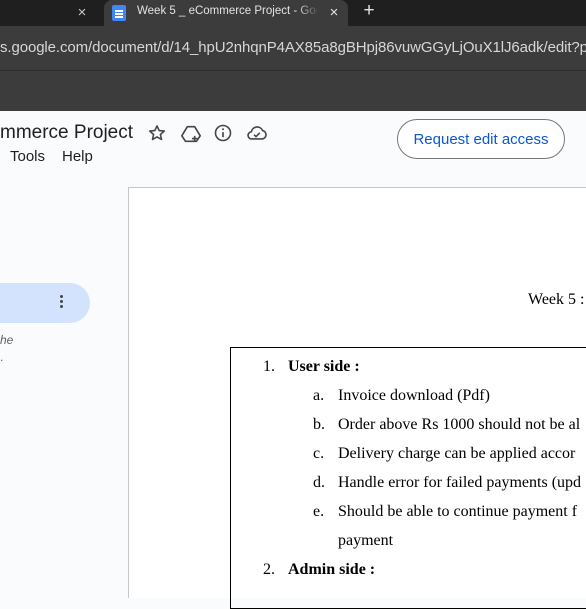  I want to click on list-text: User side :, so click(324, 366).